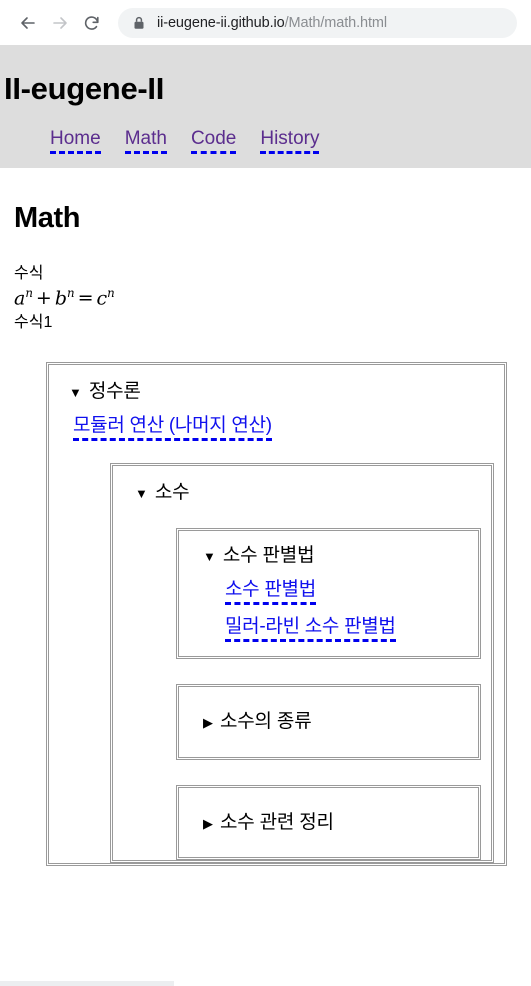  I want to click on address-bar: ii-eugene-ii.github.io/Math/math.html, so click(317, 22).